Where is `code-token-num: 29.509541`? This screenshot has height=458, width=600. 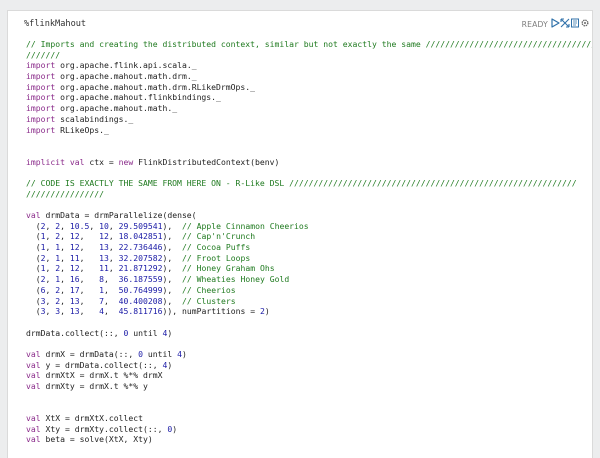 code-token-num: 29.509541 is located at coordinates (140, 225).